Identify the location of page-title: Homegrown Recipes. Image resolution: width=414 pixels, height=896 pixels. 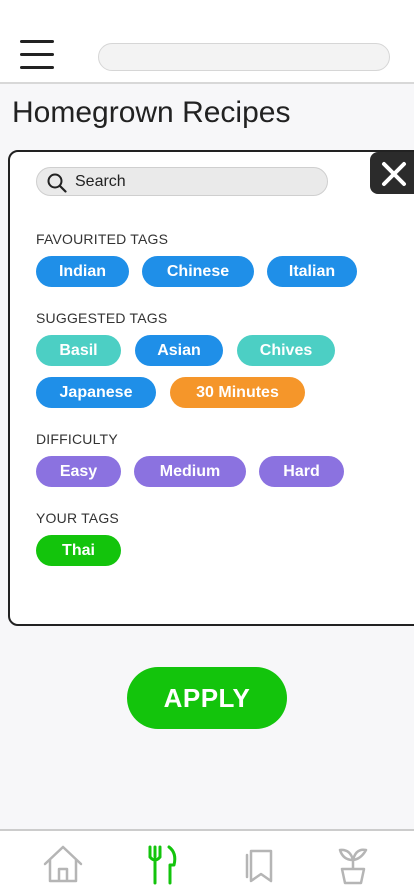
(151, 112).